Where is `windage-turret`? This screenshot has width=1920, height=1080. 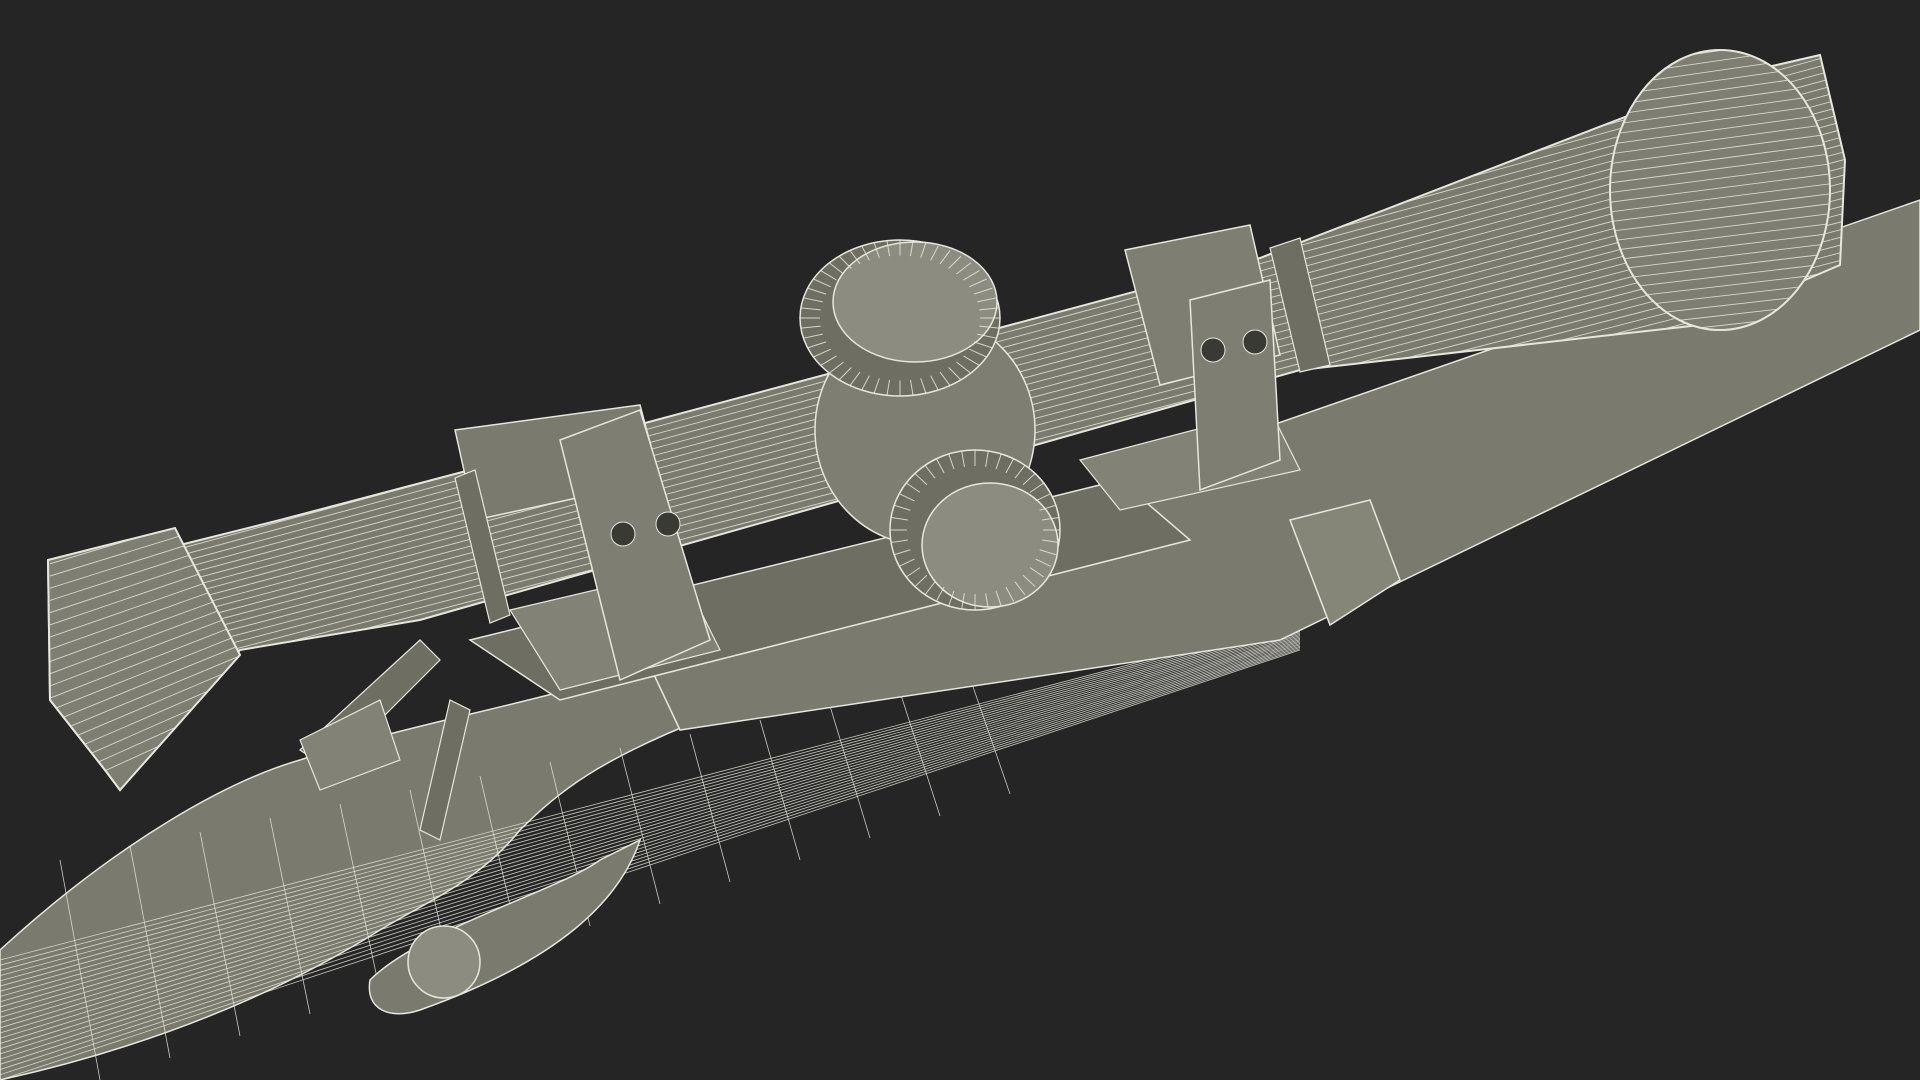 windage-turret is located at coordinates (975, 530).